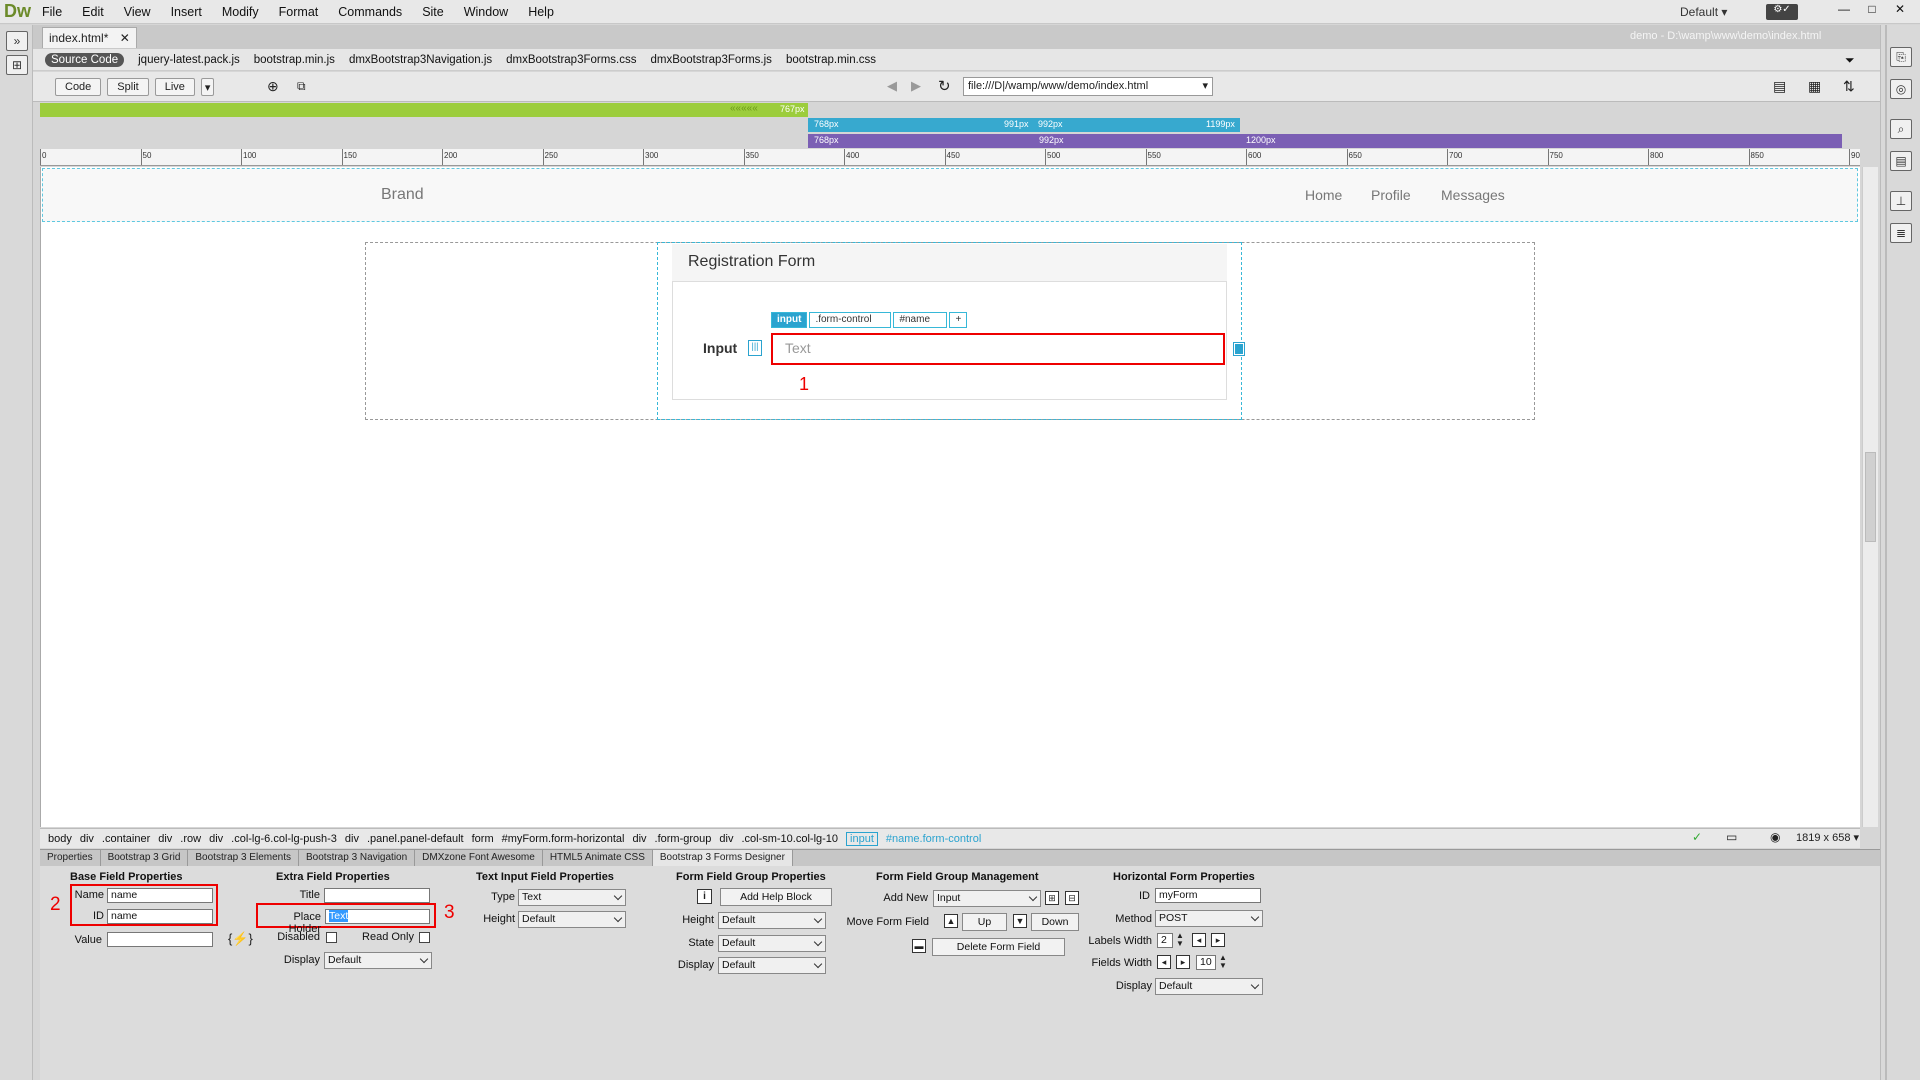 The width and height of the screenshot is (1920, 1080). I want to click on media-query-max-767: 767px «««««, so click(424, 110).